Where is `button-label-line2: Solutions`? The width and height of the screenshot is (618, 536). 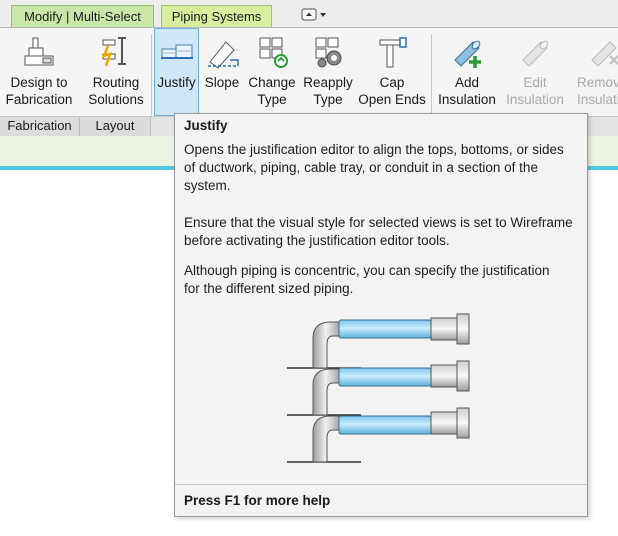
button-label-line2: Solutions is located at coordinates (116, 99).